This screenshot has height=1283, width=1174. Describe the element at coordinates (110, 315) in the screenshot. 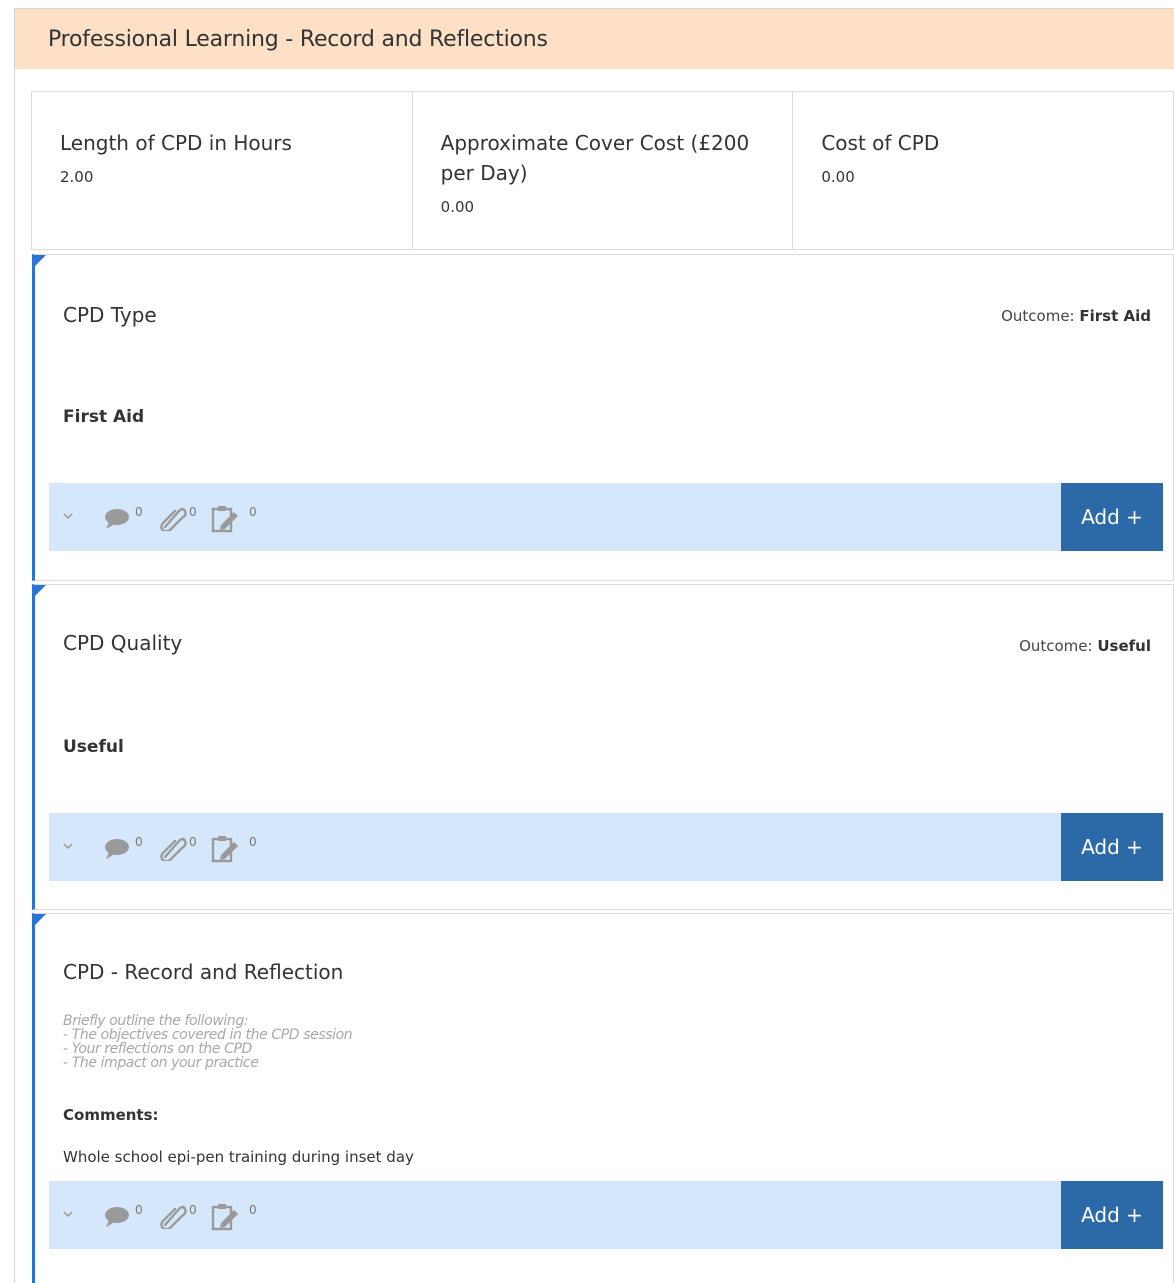

I see `card-title: CPD Type` at that location.